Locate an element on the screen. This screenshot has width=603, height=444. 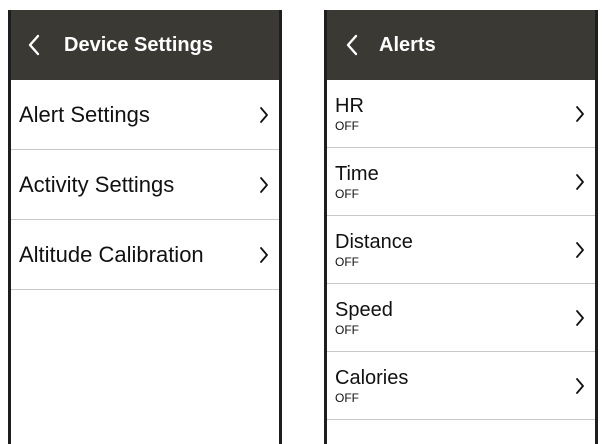
list-item-speed: Speed OFF is located at coordinates (461, 318).